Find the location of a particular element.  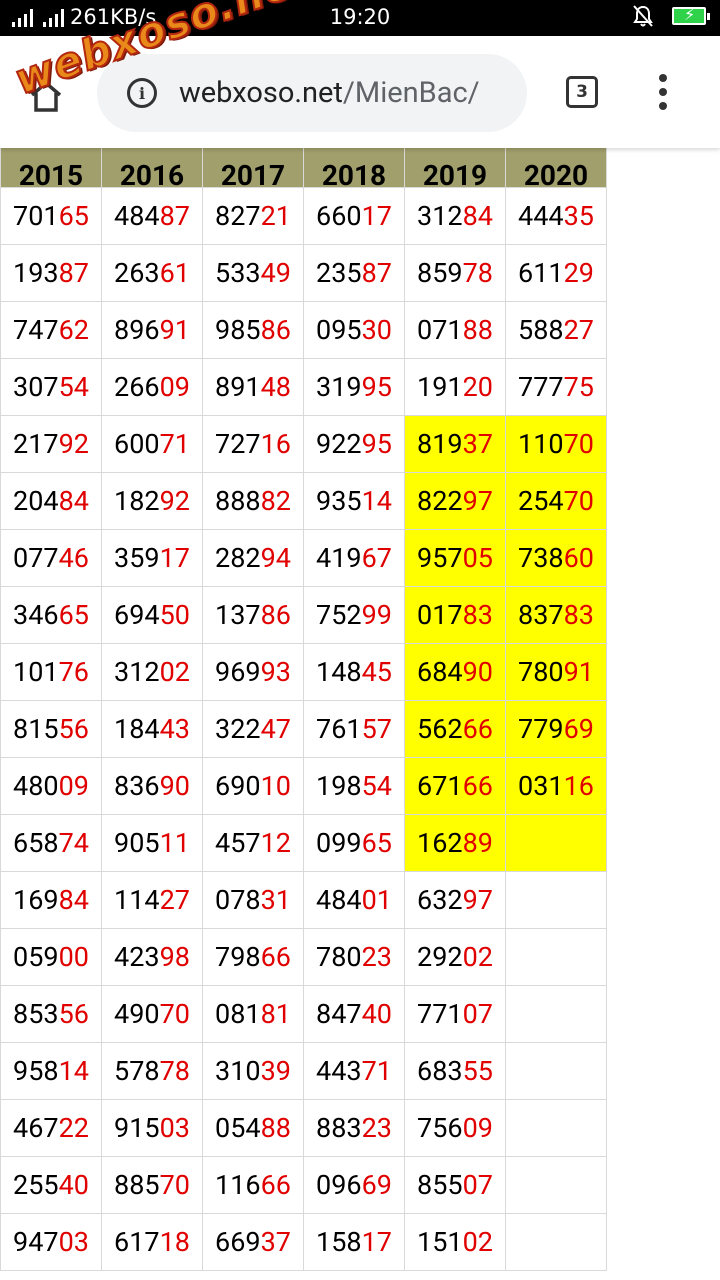

result-cell: 77969 is located at coordinates (556, 729).